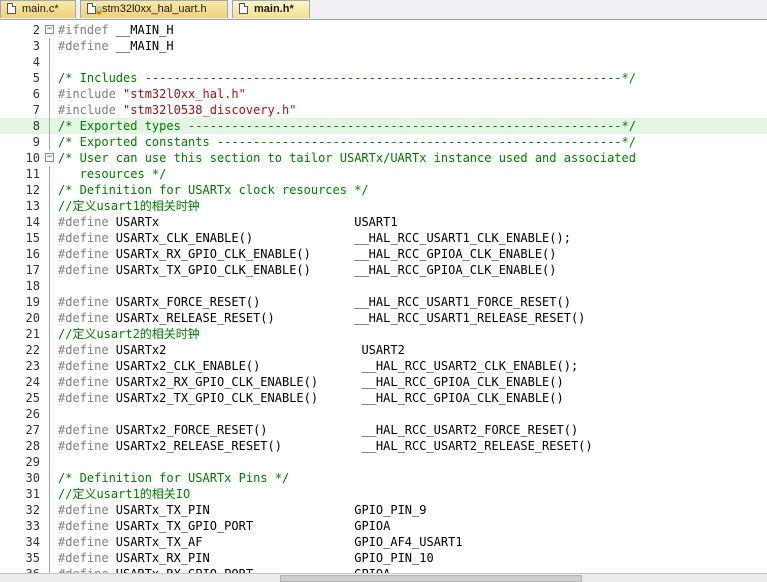  I want to click on tab-main-c: main.c*, so click(38, 9).